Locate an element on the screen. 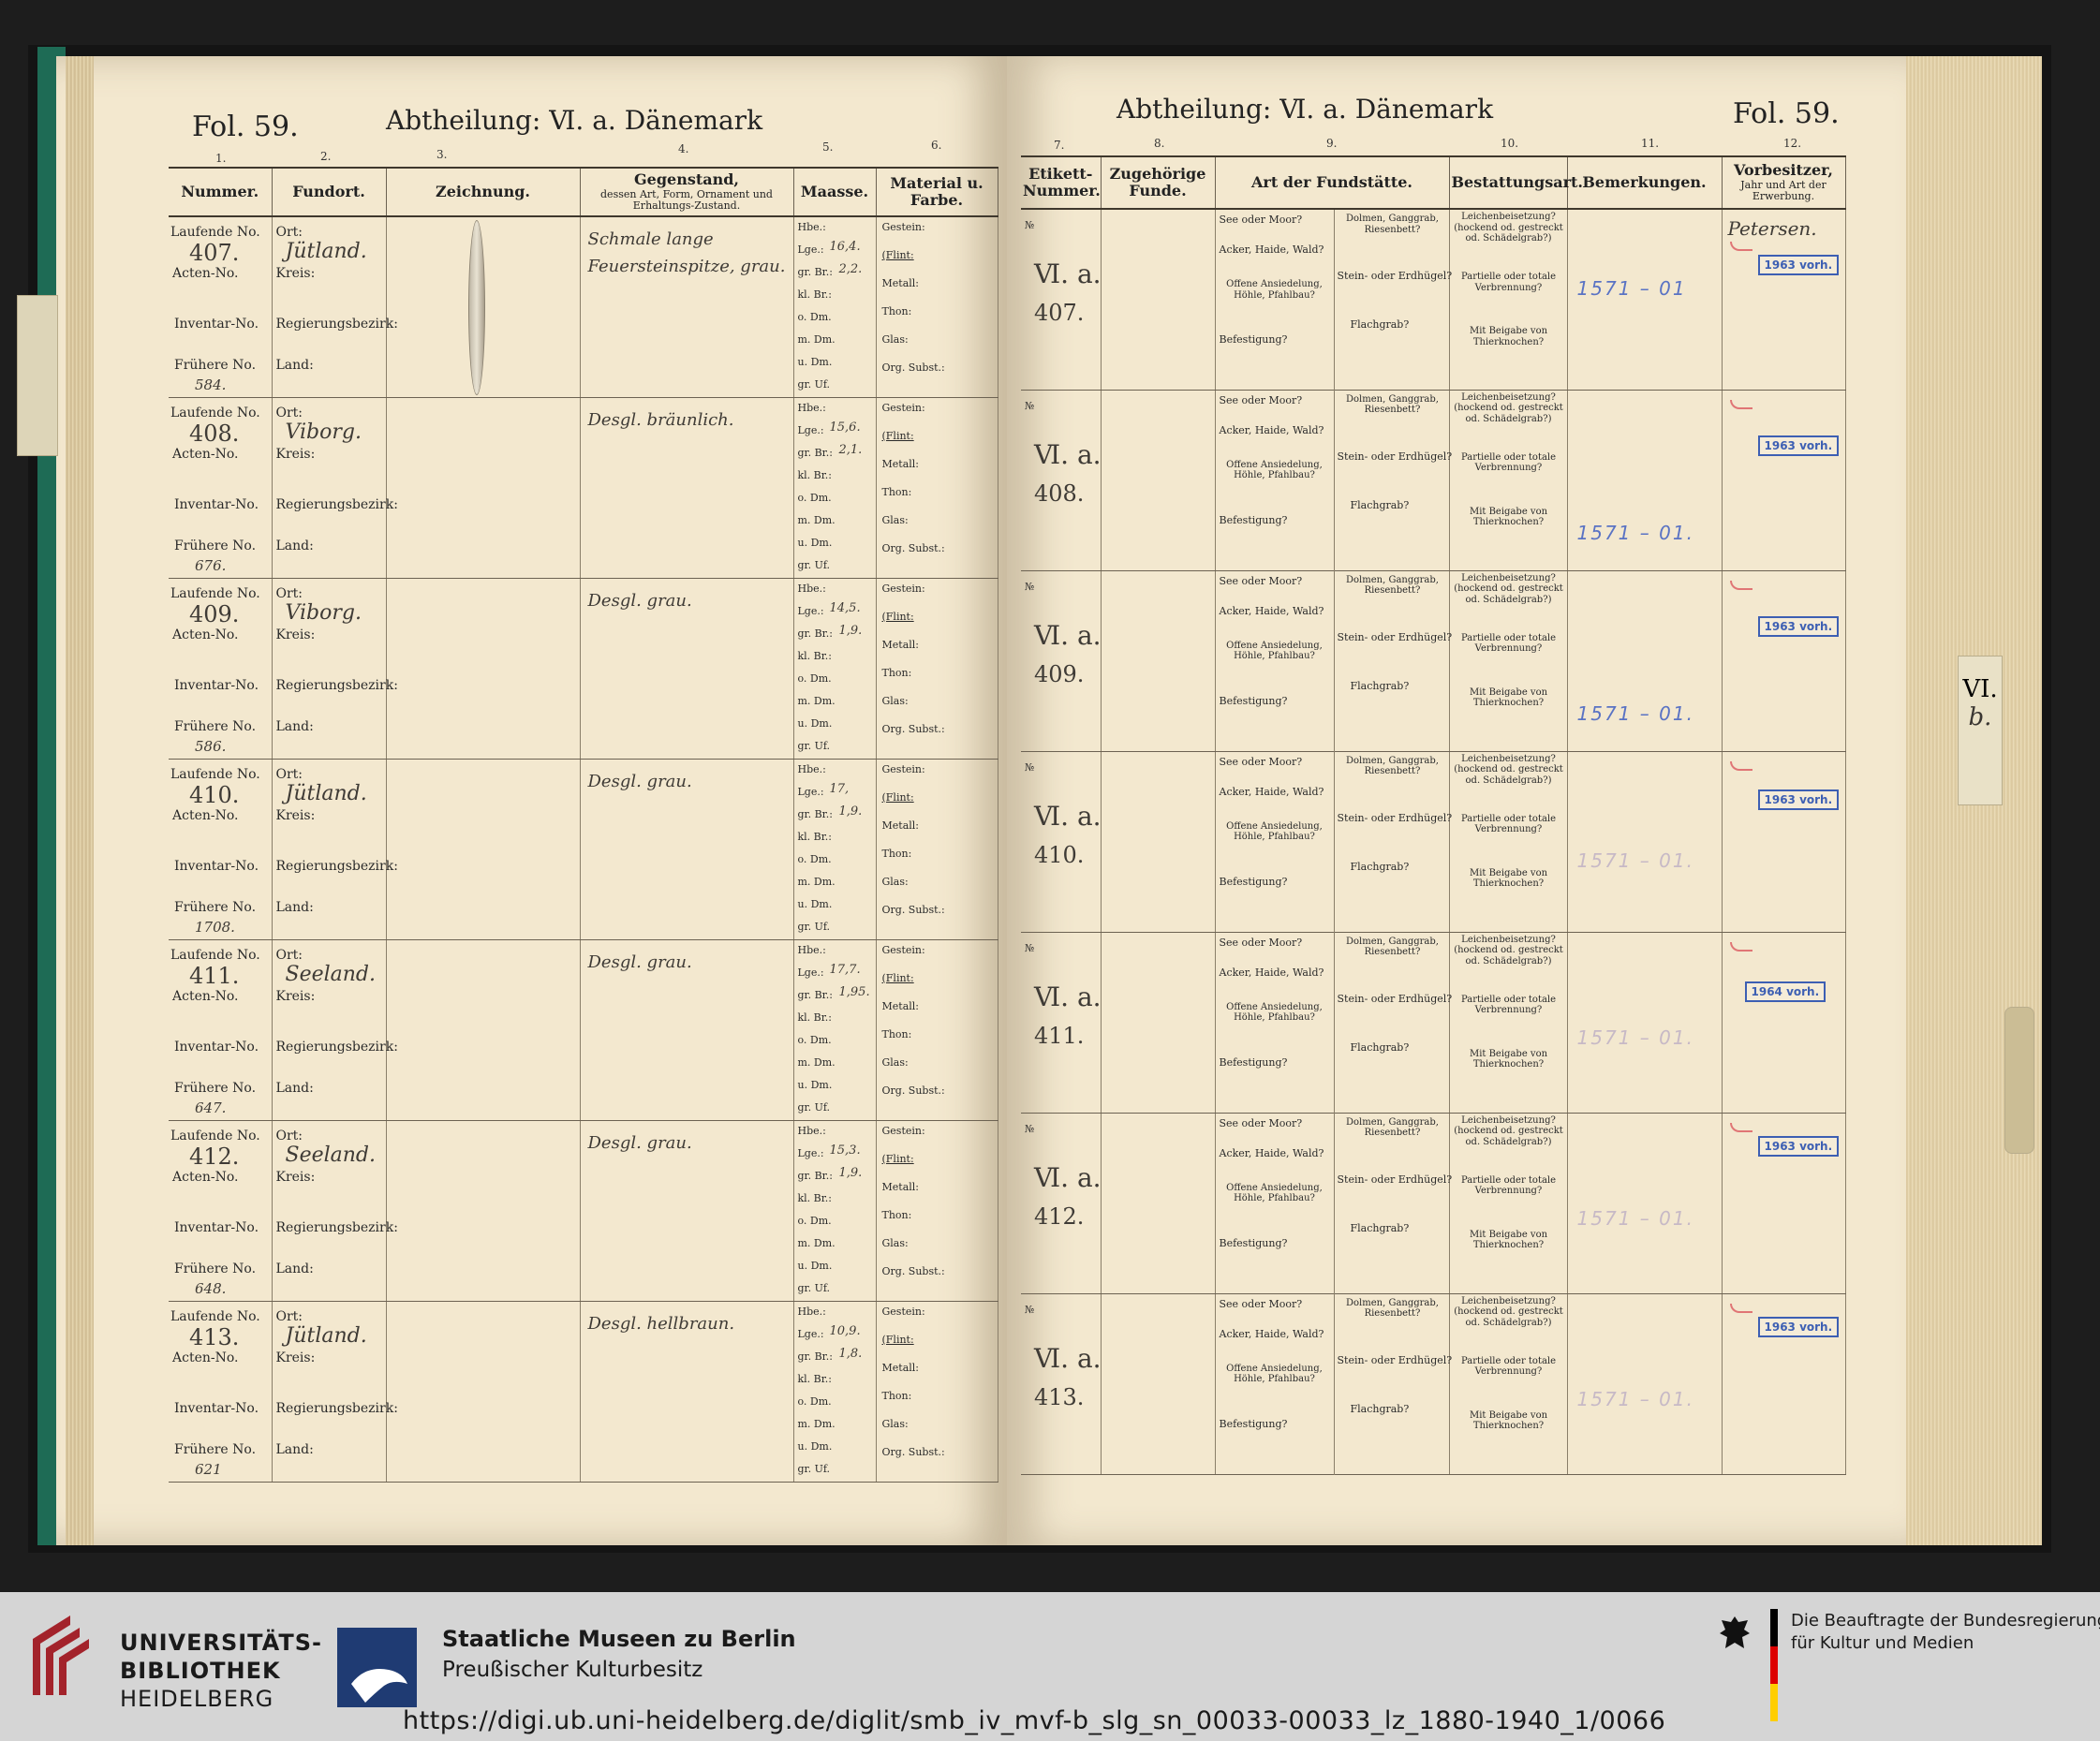 The height and width of the screenshot is (1741, 2100). bkm-line1: Die Beauftragte der Bundesregierung is located at coordinates (1946, 1620).